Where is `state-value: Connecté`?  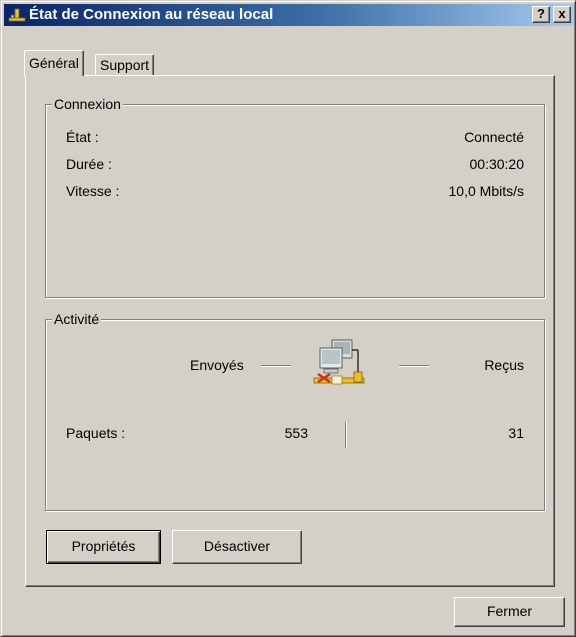 state-value: Connecté is located at coordinates (494, 137).